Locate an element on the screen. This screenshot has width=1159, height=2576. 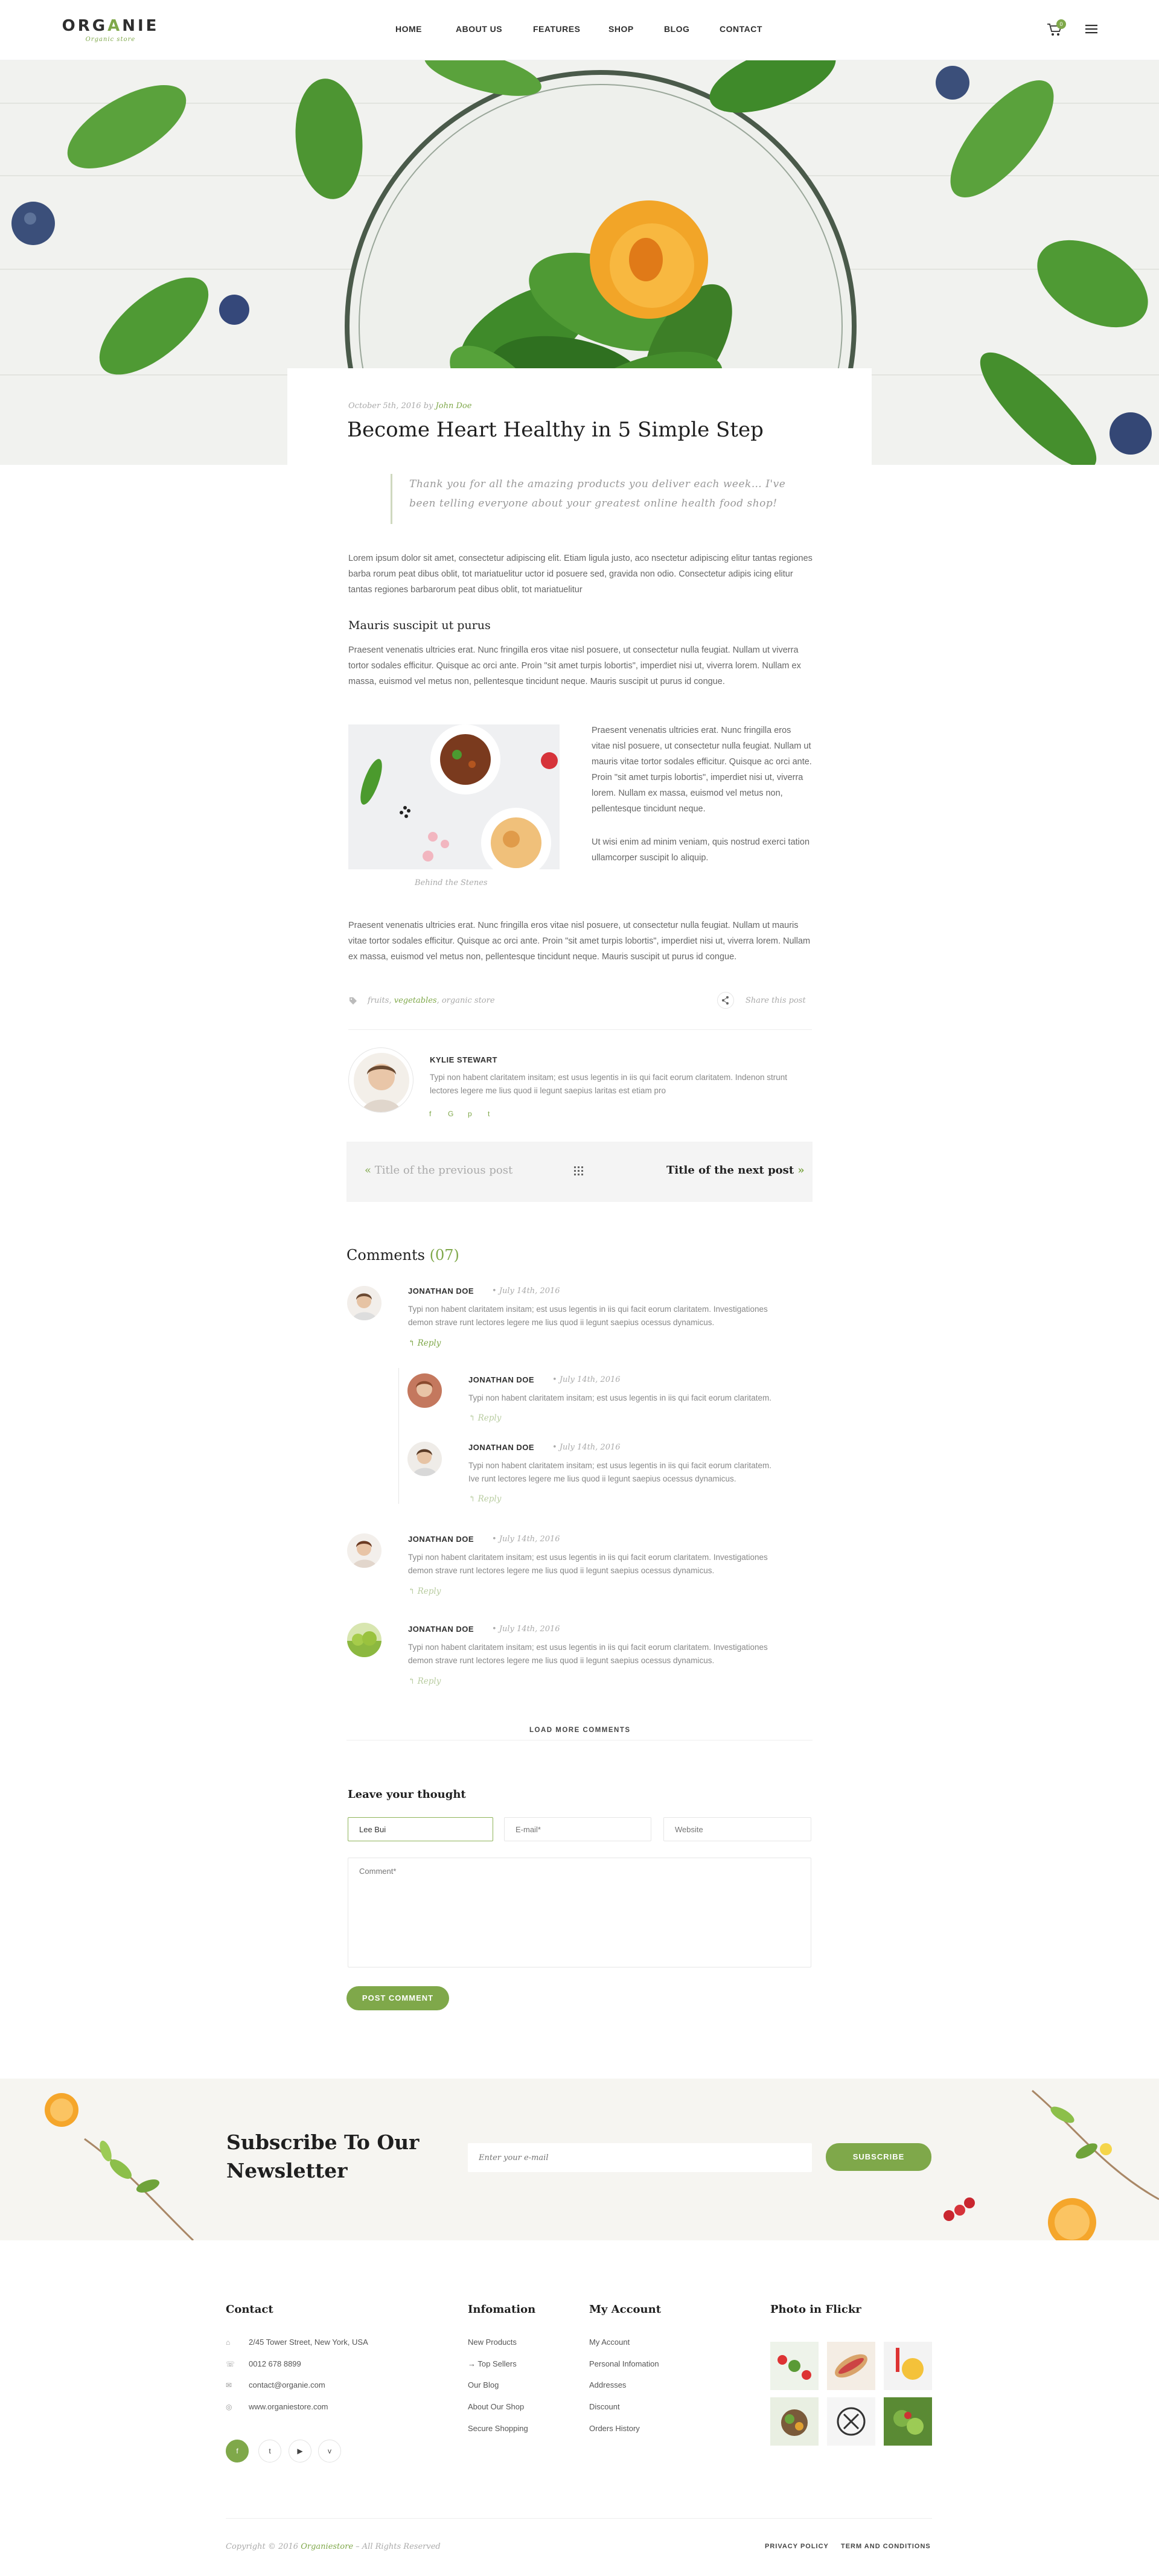
comment-textarea is located at coordinates (579, 1912).